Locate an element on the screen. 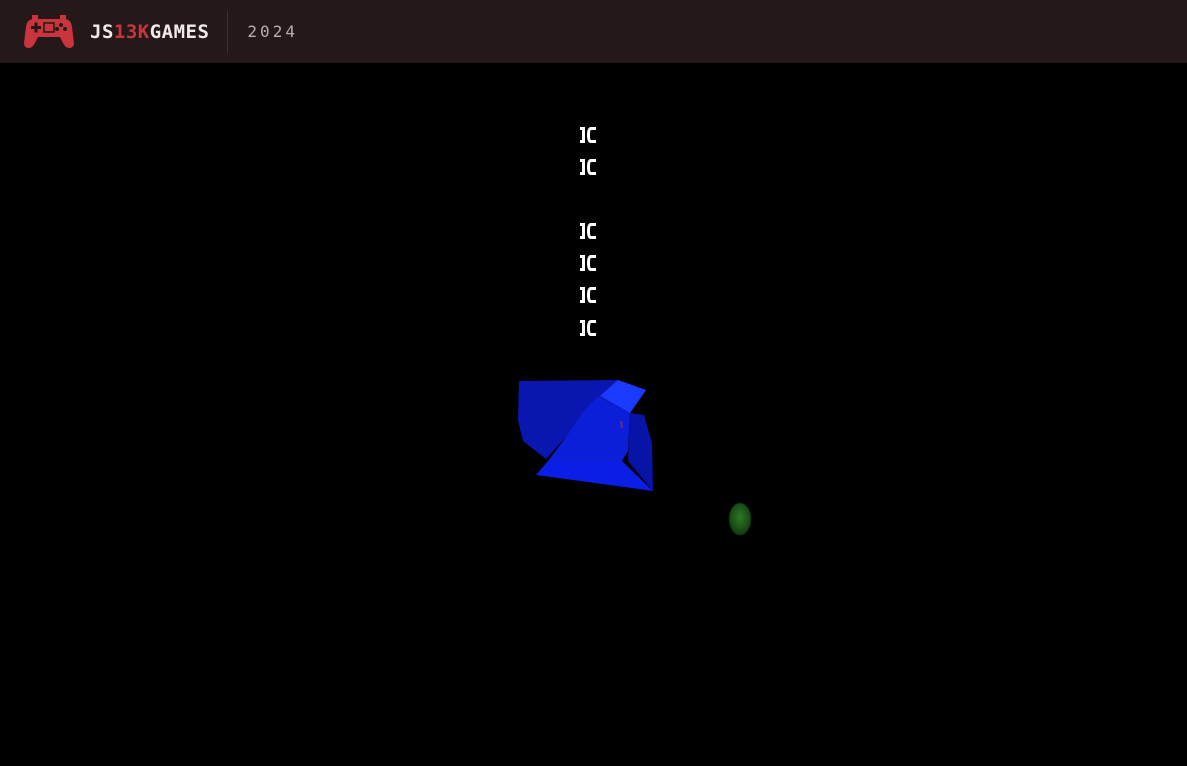 This screenshot has width=1187, height=766. green-orb is located at coordinates (740, 519).